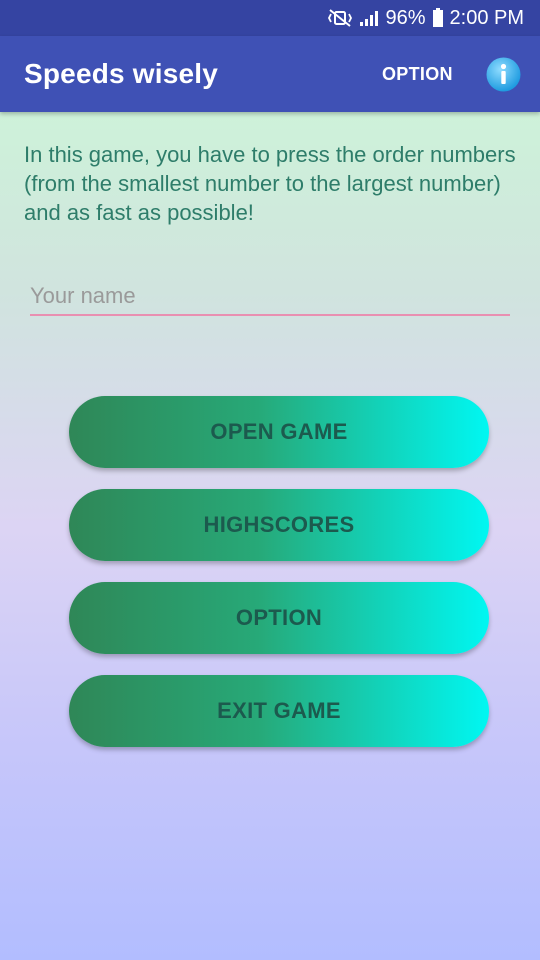 The image size is (540, 960). Describe the element at coordinates (279, 525) in the screenshot. I see `highscores-button: HIGHSCORES` at that location.